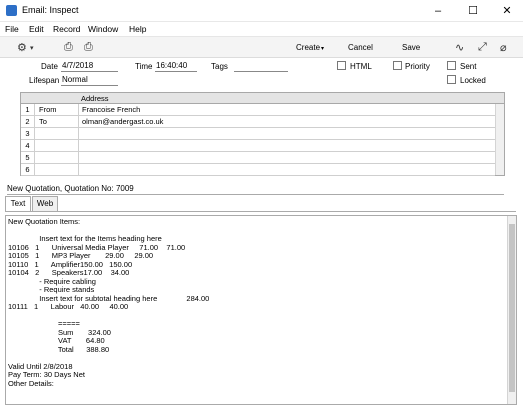 The image size is (523, 408). Describe the element at coordinates (103, 29) in the screenshot. I see `menu-window: Window` at that location.